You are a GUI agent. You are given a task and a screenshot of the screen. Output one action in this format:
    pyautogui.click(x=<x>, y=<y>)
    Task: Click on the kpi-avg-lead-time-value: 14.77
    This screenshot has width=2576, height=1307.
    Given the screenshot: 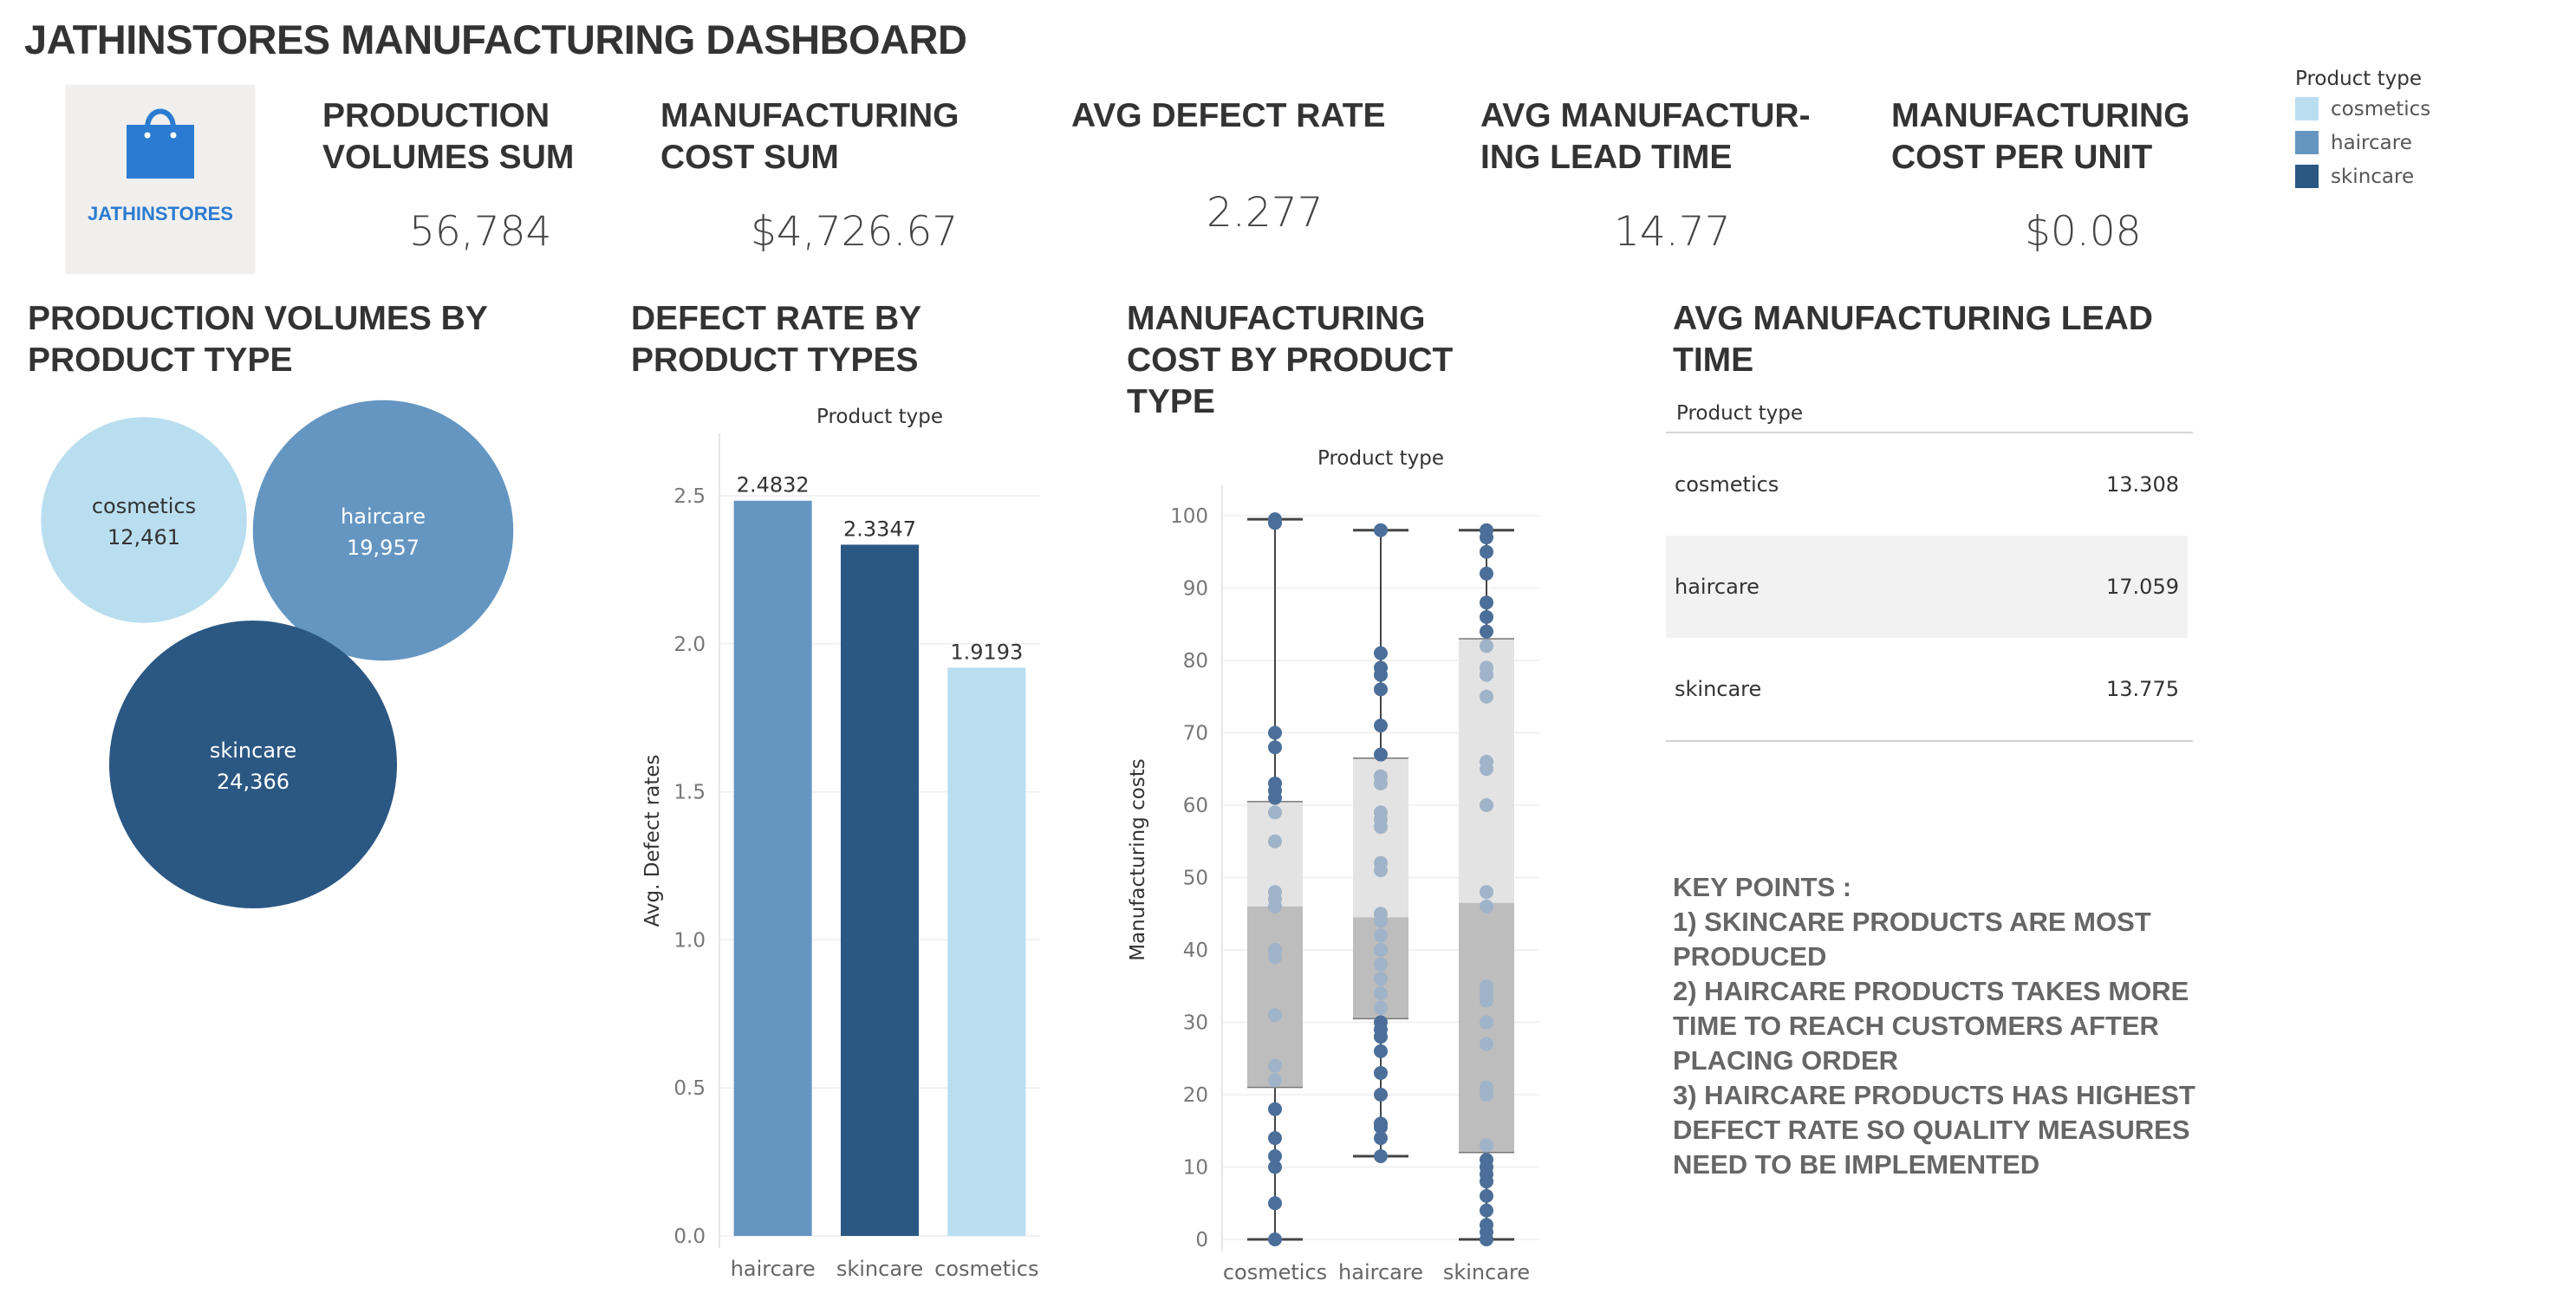 What is the action you would take?
    pyautogui.click(x=1672, y=232)
    